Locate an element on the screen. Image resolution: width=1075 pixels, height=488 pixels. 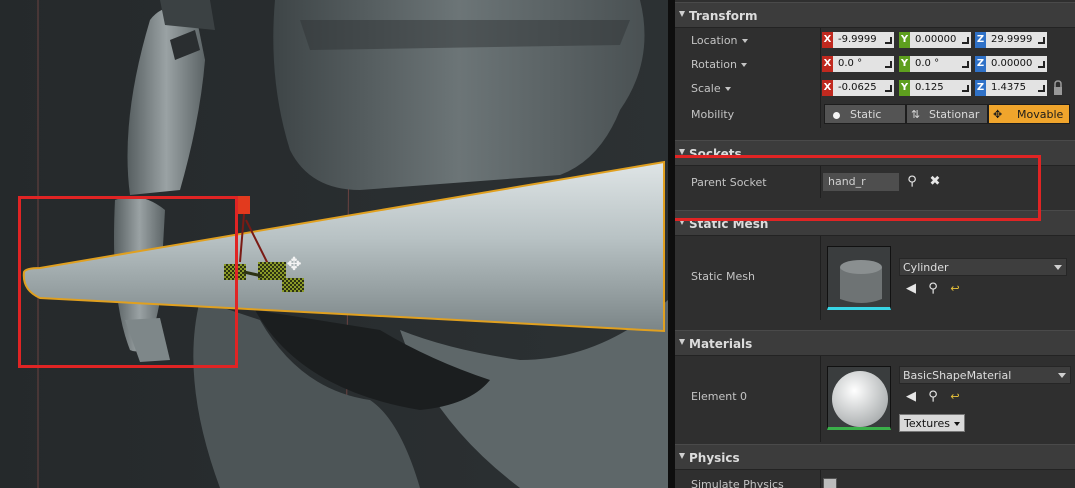
rotation-label: Rotation is located at coordinates (719, 64).